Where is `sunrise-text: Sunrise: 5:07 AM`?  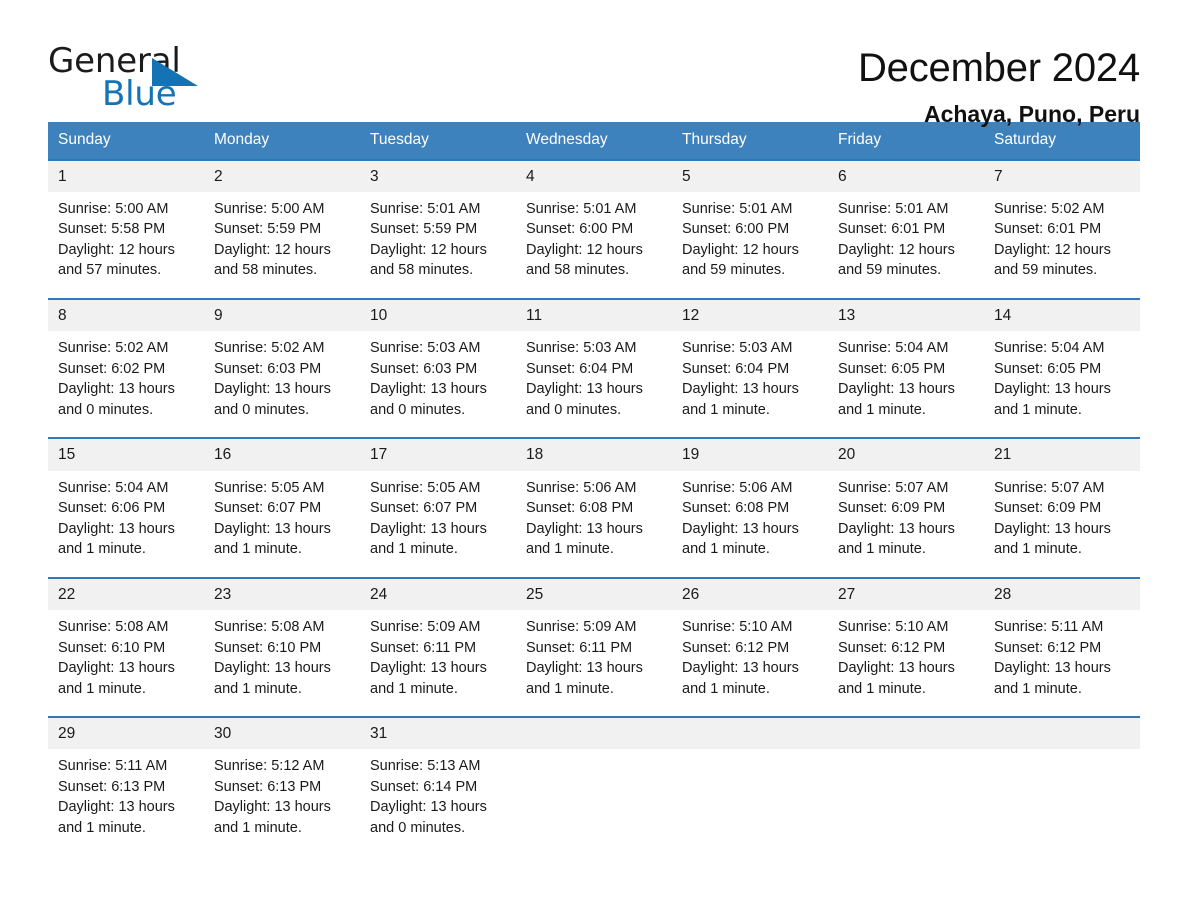
sunrise-text: Sunrise: 5:07 AM is located at coordinates (893, 487).